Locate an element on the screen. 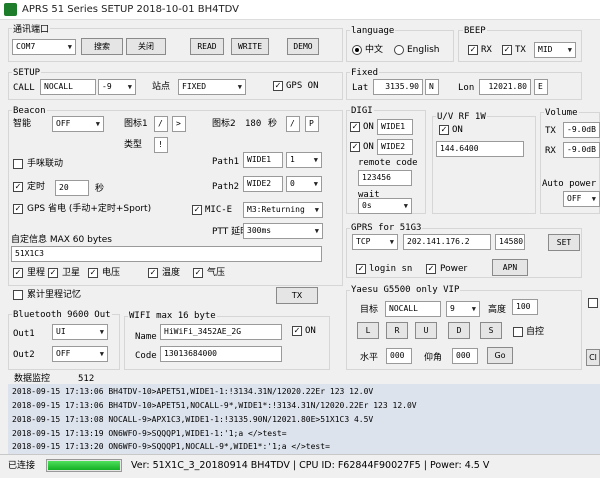  type-label: 类型 is located at coordinates (133, 145).